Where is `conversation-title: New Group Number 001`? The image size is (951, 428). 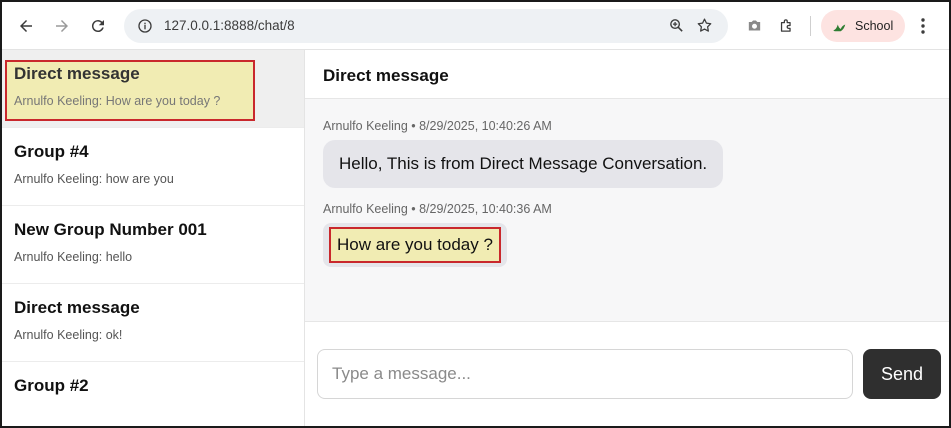 conversation-title: New Group Number 001 is located at coordinates (110, 229).